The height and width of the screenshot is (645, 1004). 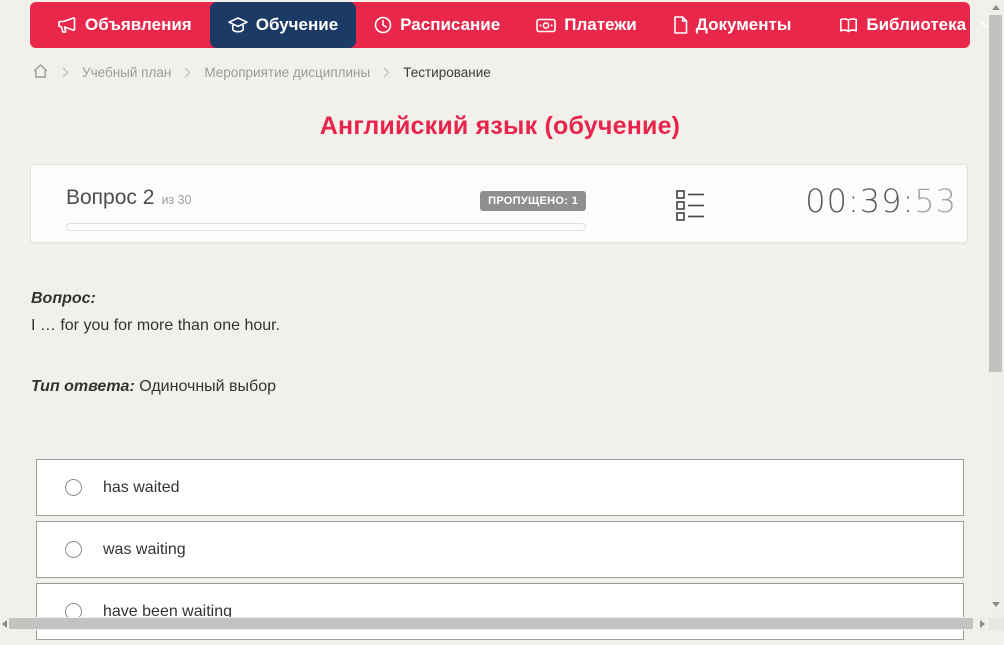 I want to click on nav-item-learning: Обучение, so click(x=283, y=25).